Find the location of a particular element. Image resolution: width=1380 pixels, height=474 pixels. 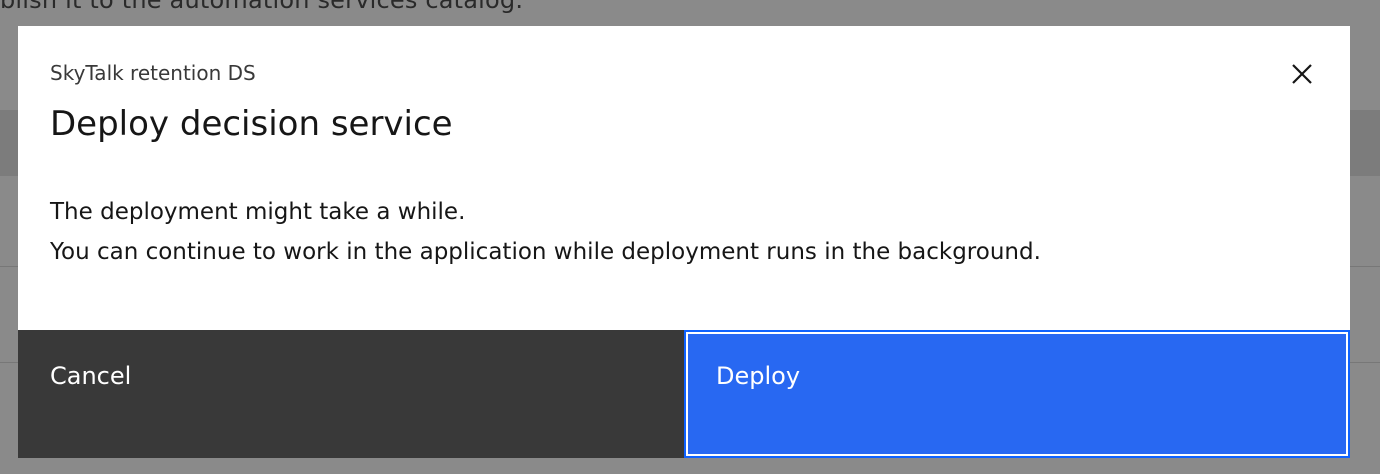

cancel-button: Cancel is located at coordinates (351, 394).